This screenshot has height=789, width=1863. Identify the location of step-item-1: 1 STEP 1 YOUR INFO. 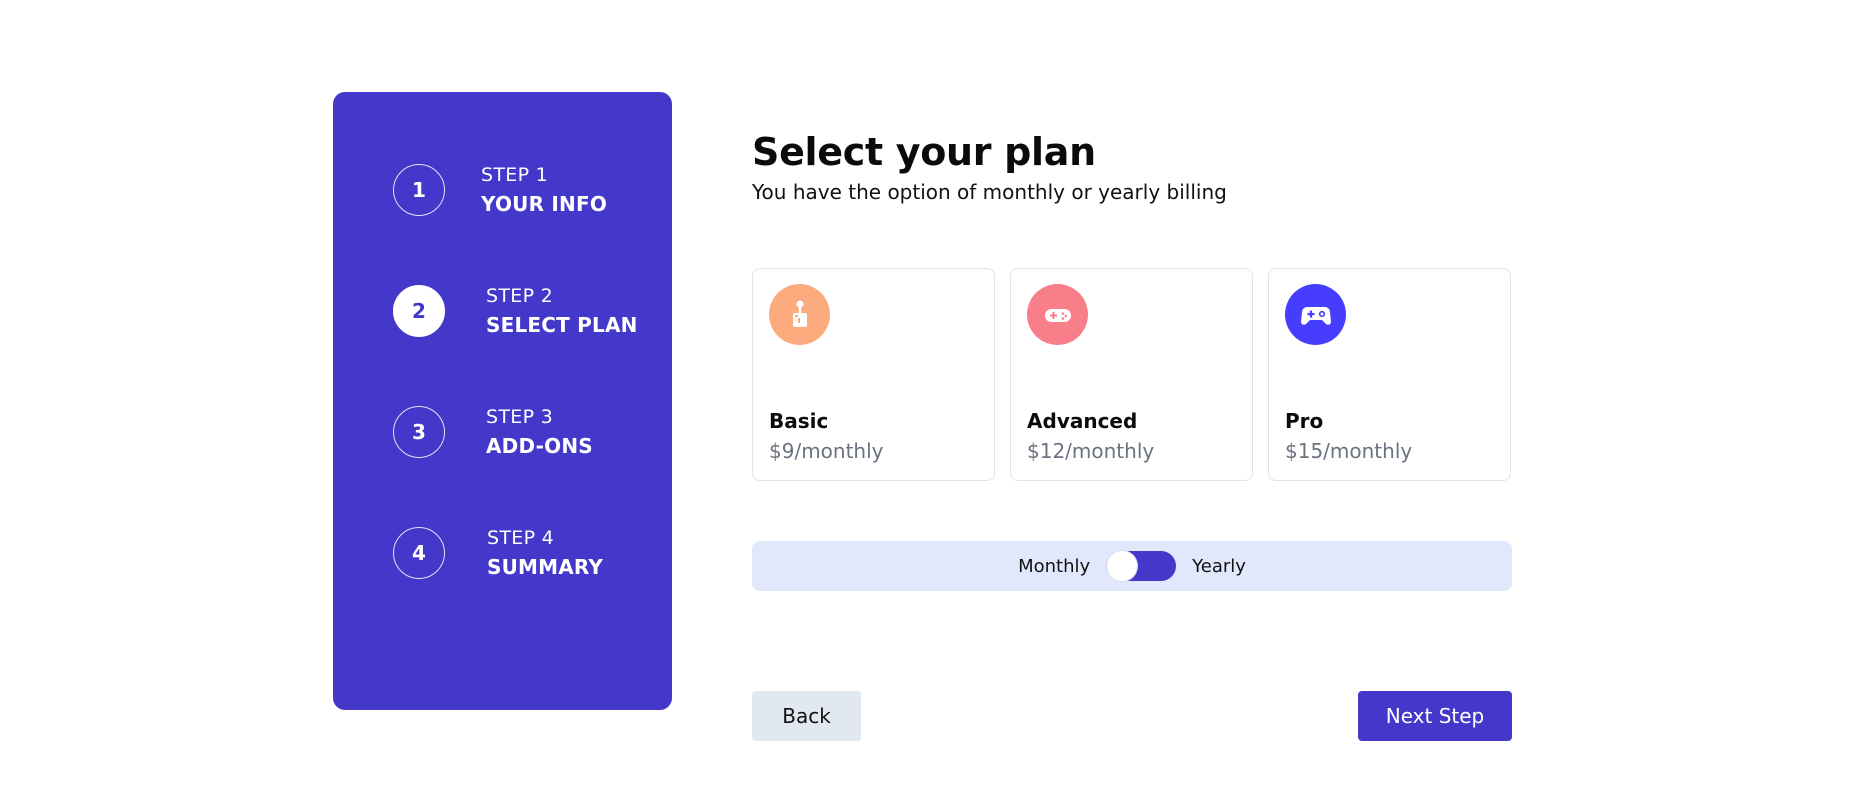
(500, 190).